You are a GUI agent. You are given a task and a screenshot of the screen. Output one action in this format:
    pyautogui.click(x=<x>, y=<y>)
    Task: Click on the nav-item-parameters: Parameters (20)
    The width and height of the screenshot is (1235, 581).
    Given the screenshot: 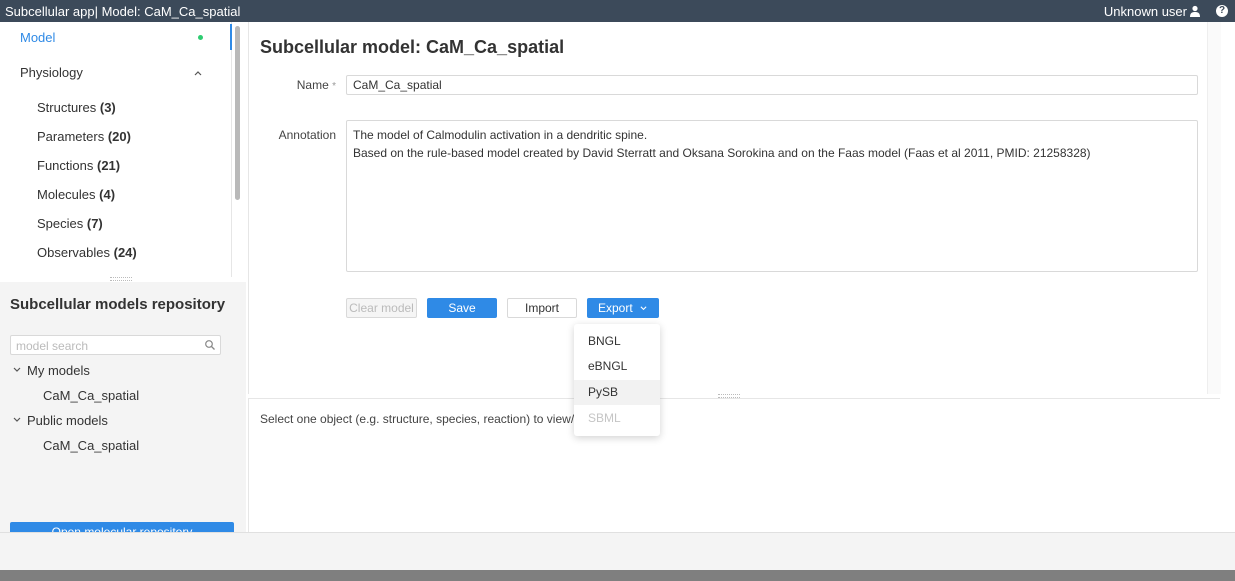 What is the action you would take?
    pyautogui.click(x=84, y=136)
    